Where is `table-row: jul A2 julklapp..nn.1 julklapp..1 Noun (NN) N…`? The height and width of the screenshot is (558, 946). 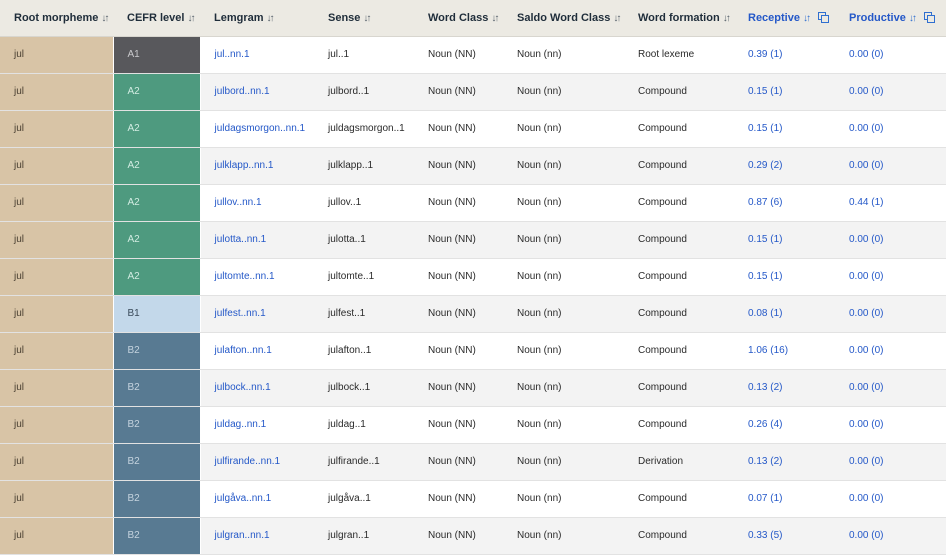
table-row: jul A2 julklapp..nn.1 julklapp..1 Noun (NN) N… is located at coordinates (473, 166).